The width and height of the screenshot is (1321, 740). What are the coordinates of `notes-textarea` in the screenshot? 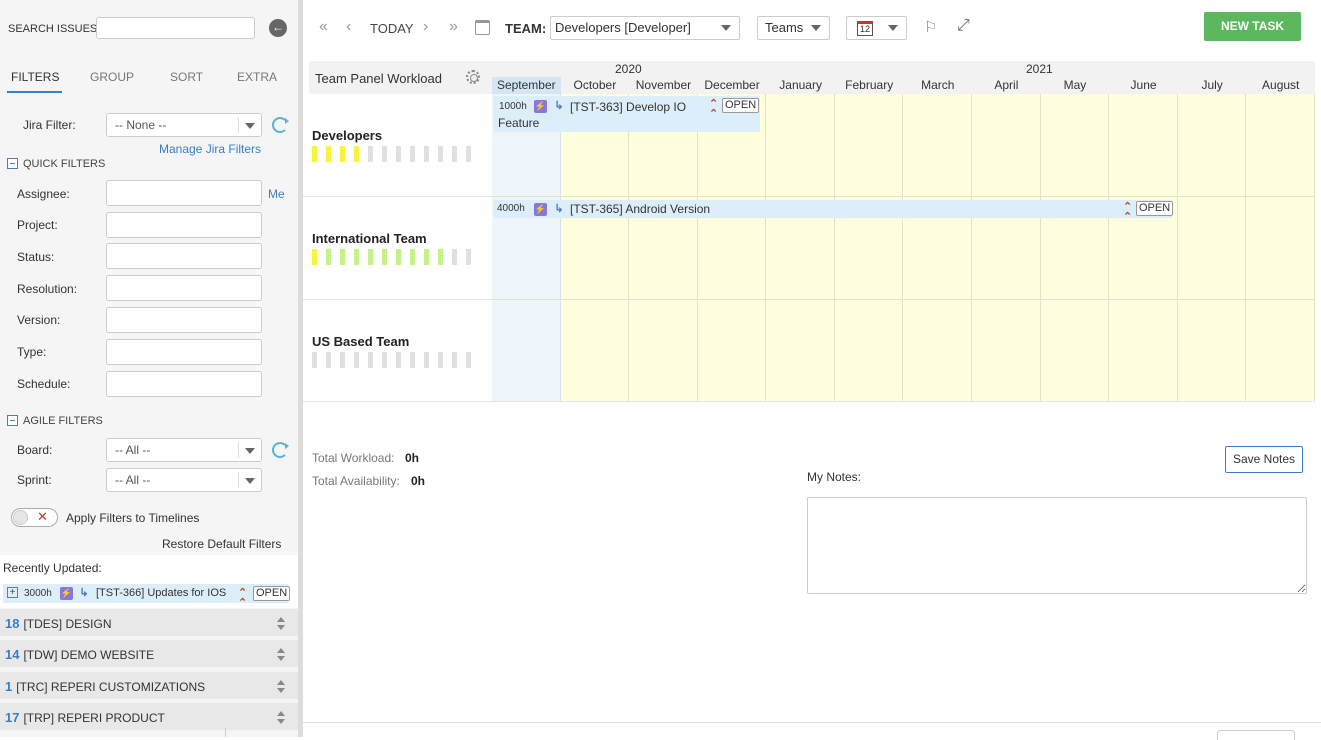 It's located at (1057, 545).